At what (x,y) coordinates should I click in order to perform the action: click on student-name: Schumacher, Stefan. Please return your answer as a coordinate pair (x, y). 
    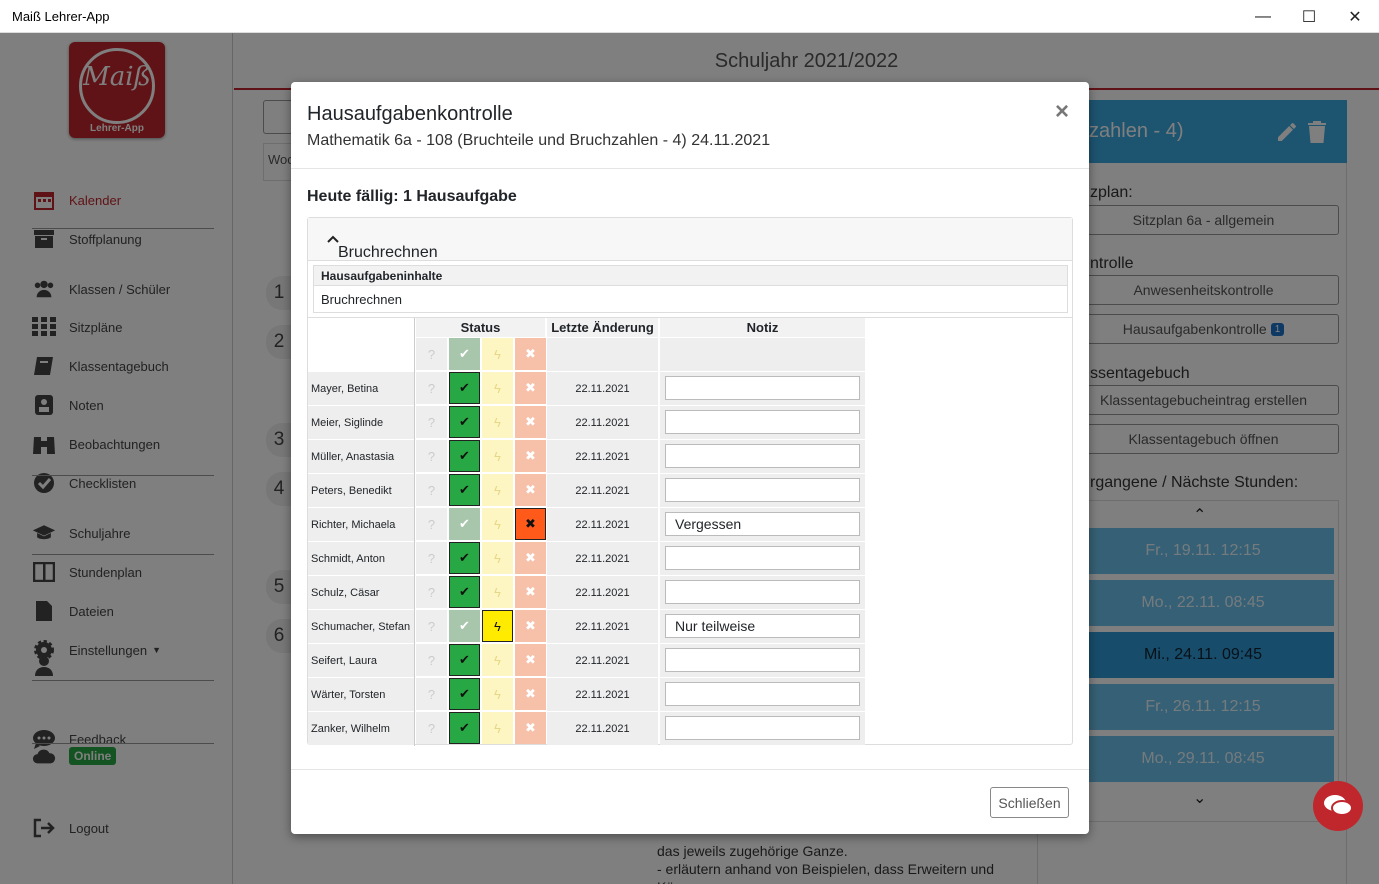
    Looking at the image, I should click on (361, 626).